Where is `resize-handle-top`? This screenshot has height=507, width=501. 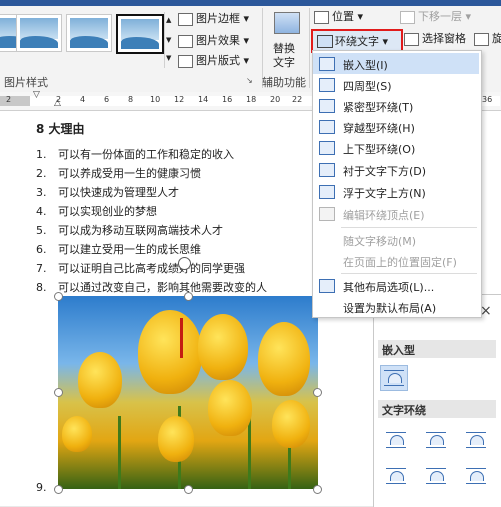 resize-handle-top is located at coordinates (188, 296).